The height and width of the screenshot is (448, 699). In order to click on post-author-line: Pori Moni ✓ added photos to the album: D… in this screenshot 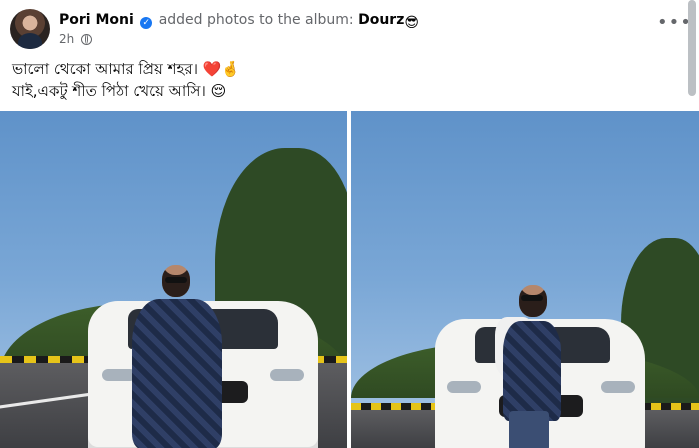, I will do `click(239, 21)`.